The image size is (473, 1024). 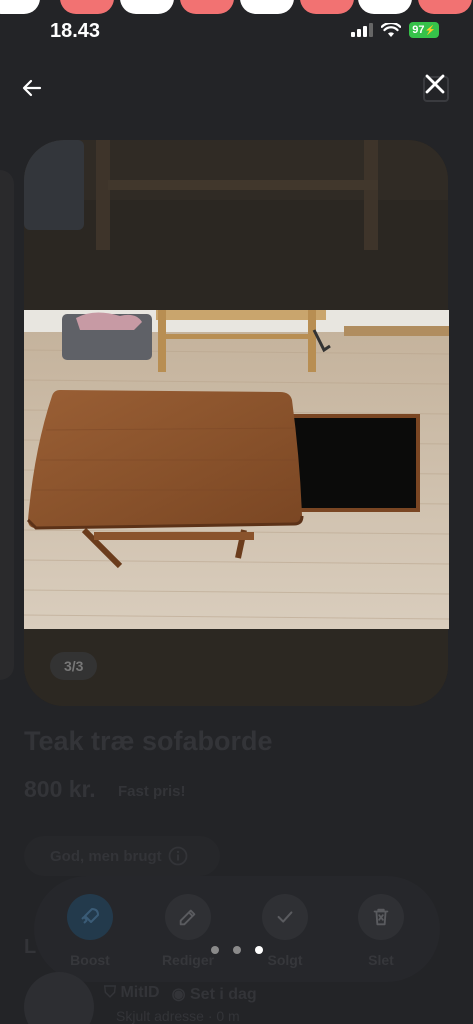 I want to click on rocket-icon, so click(x=90, y=917).